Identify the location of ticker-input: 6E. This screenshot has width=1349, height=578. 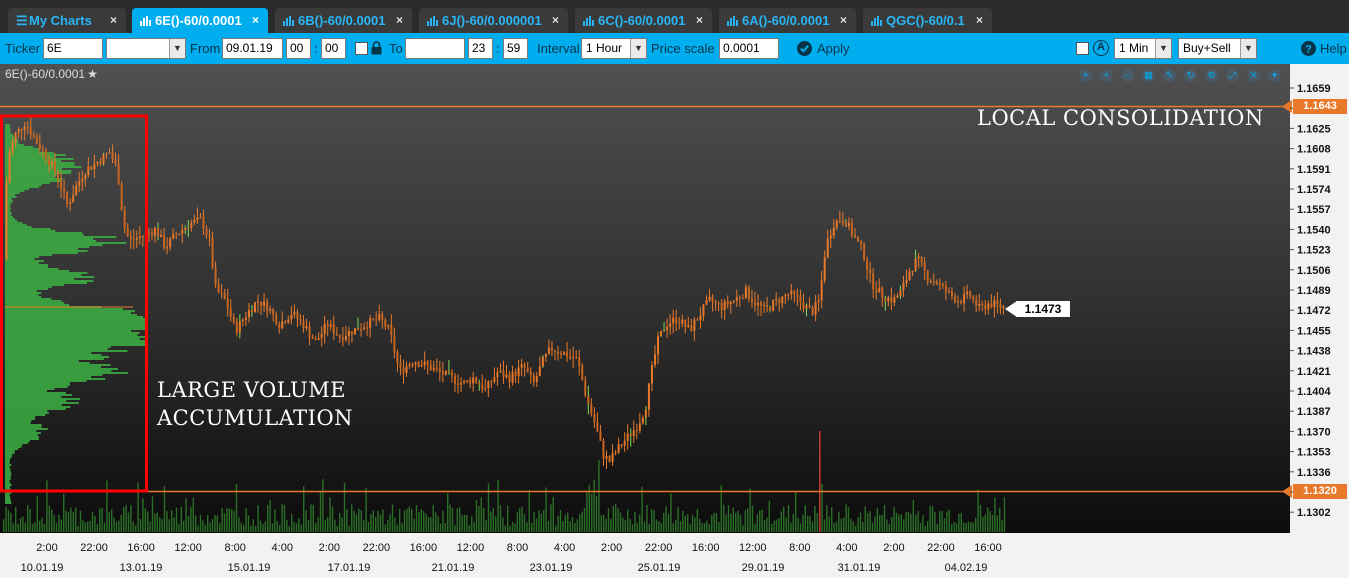
(73, 48).